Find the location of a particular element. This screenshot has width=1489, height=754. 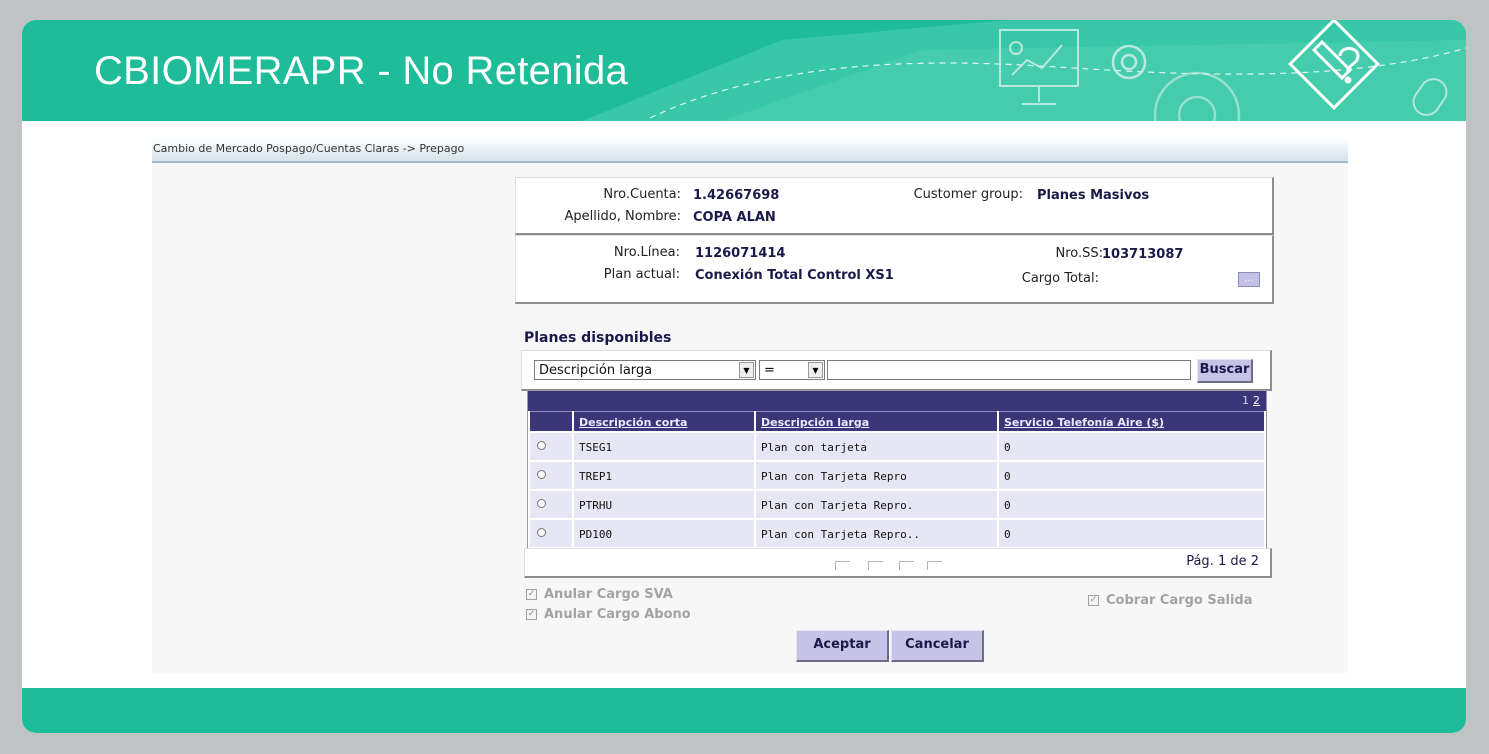

search-button: Buscar is located at coordinates (1225, 371).